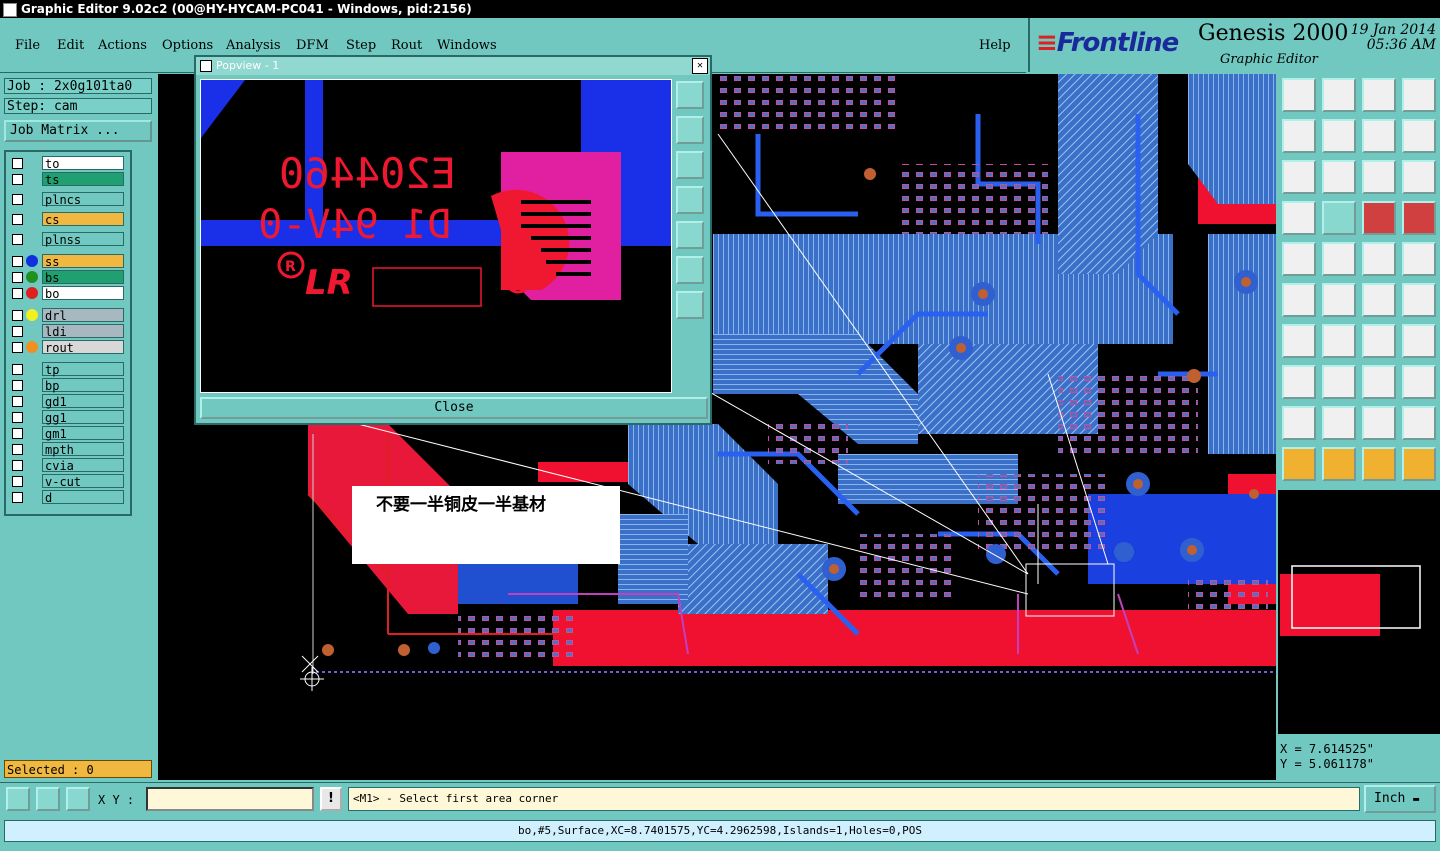  Describe the element at coordinates (230, 799) in the screenshot. I see `xy-input` at that location.